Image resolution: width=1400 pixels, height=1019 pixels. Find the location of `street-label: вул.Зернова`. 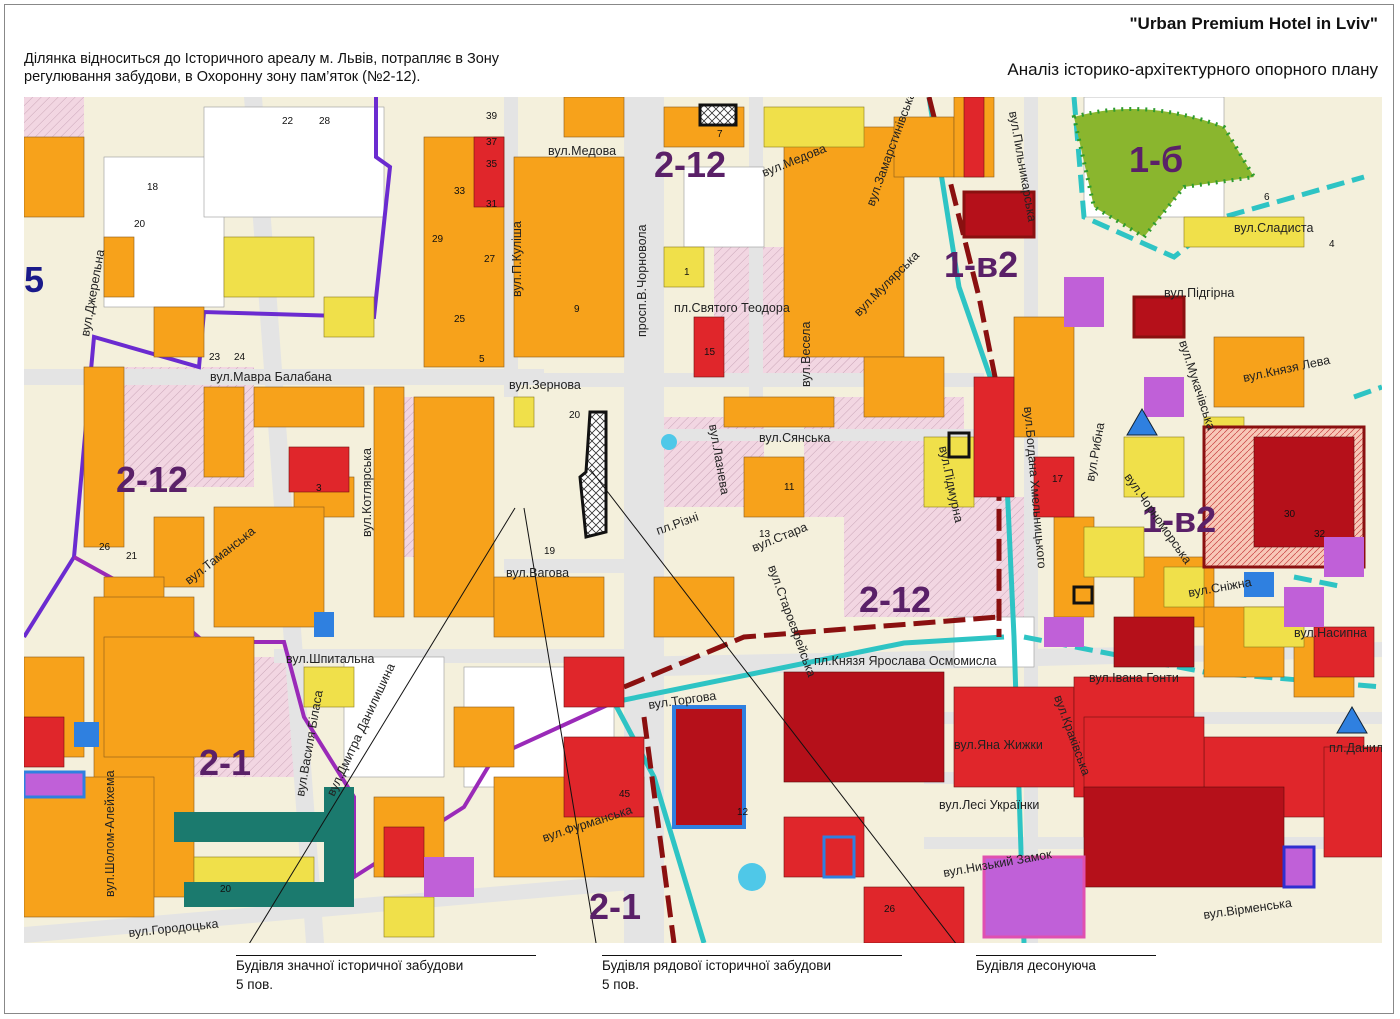

street-label: вул.Зернова is located at coordinates (545, 385).